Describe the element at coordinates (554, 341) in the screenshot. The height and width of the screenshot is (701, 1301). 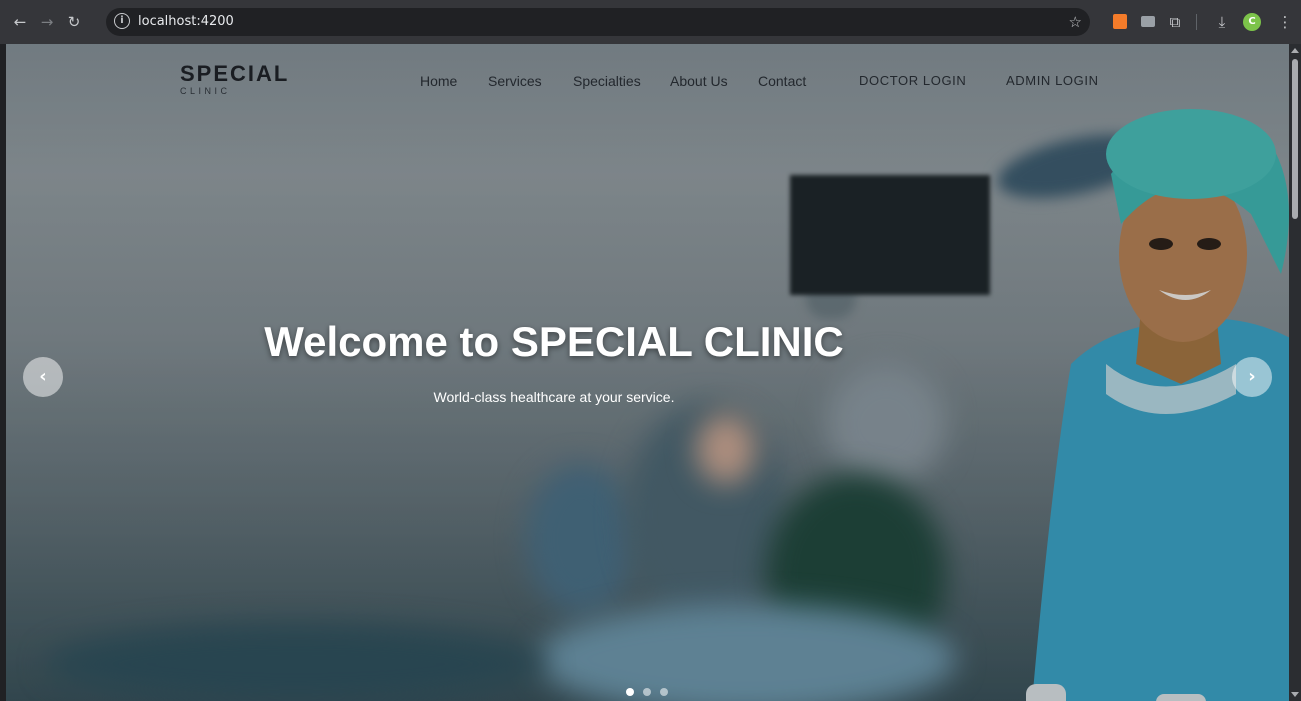
I see `hero-title: Welcome to SPECIAL CLINIC` at that location.